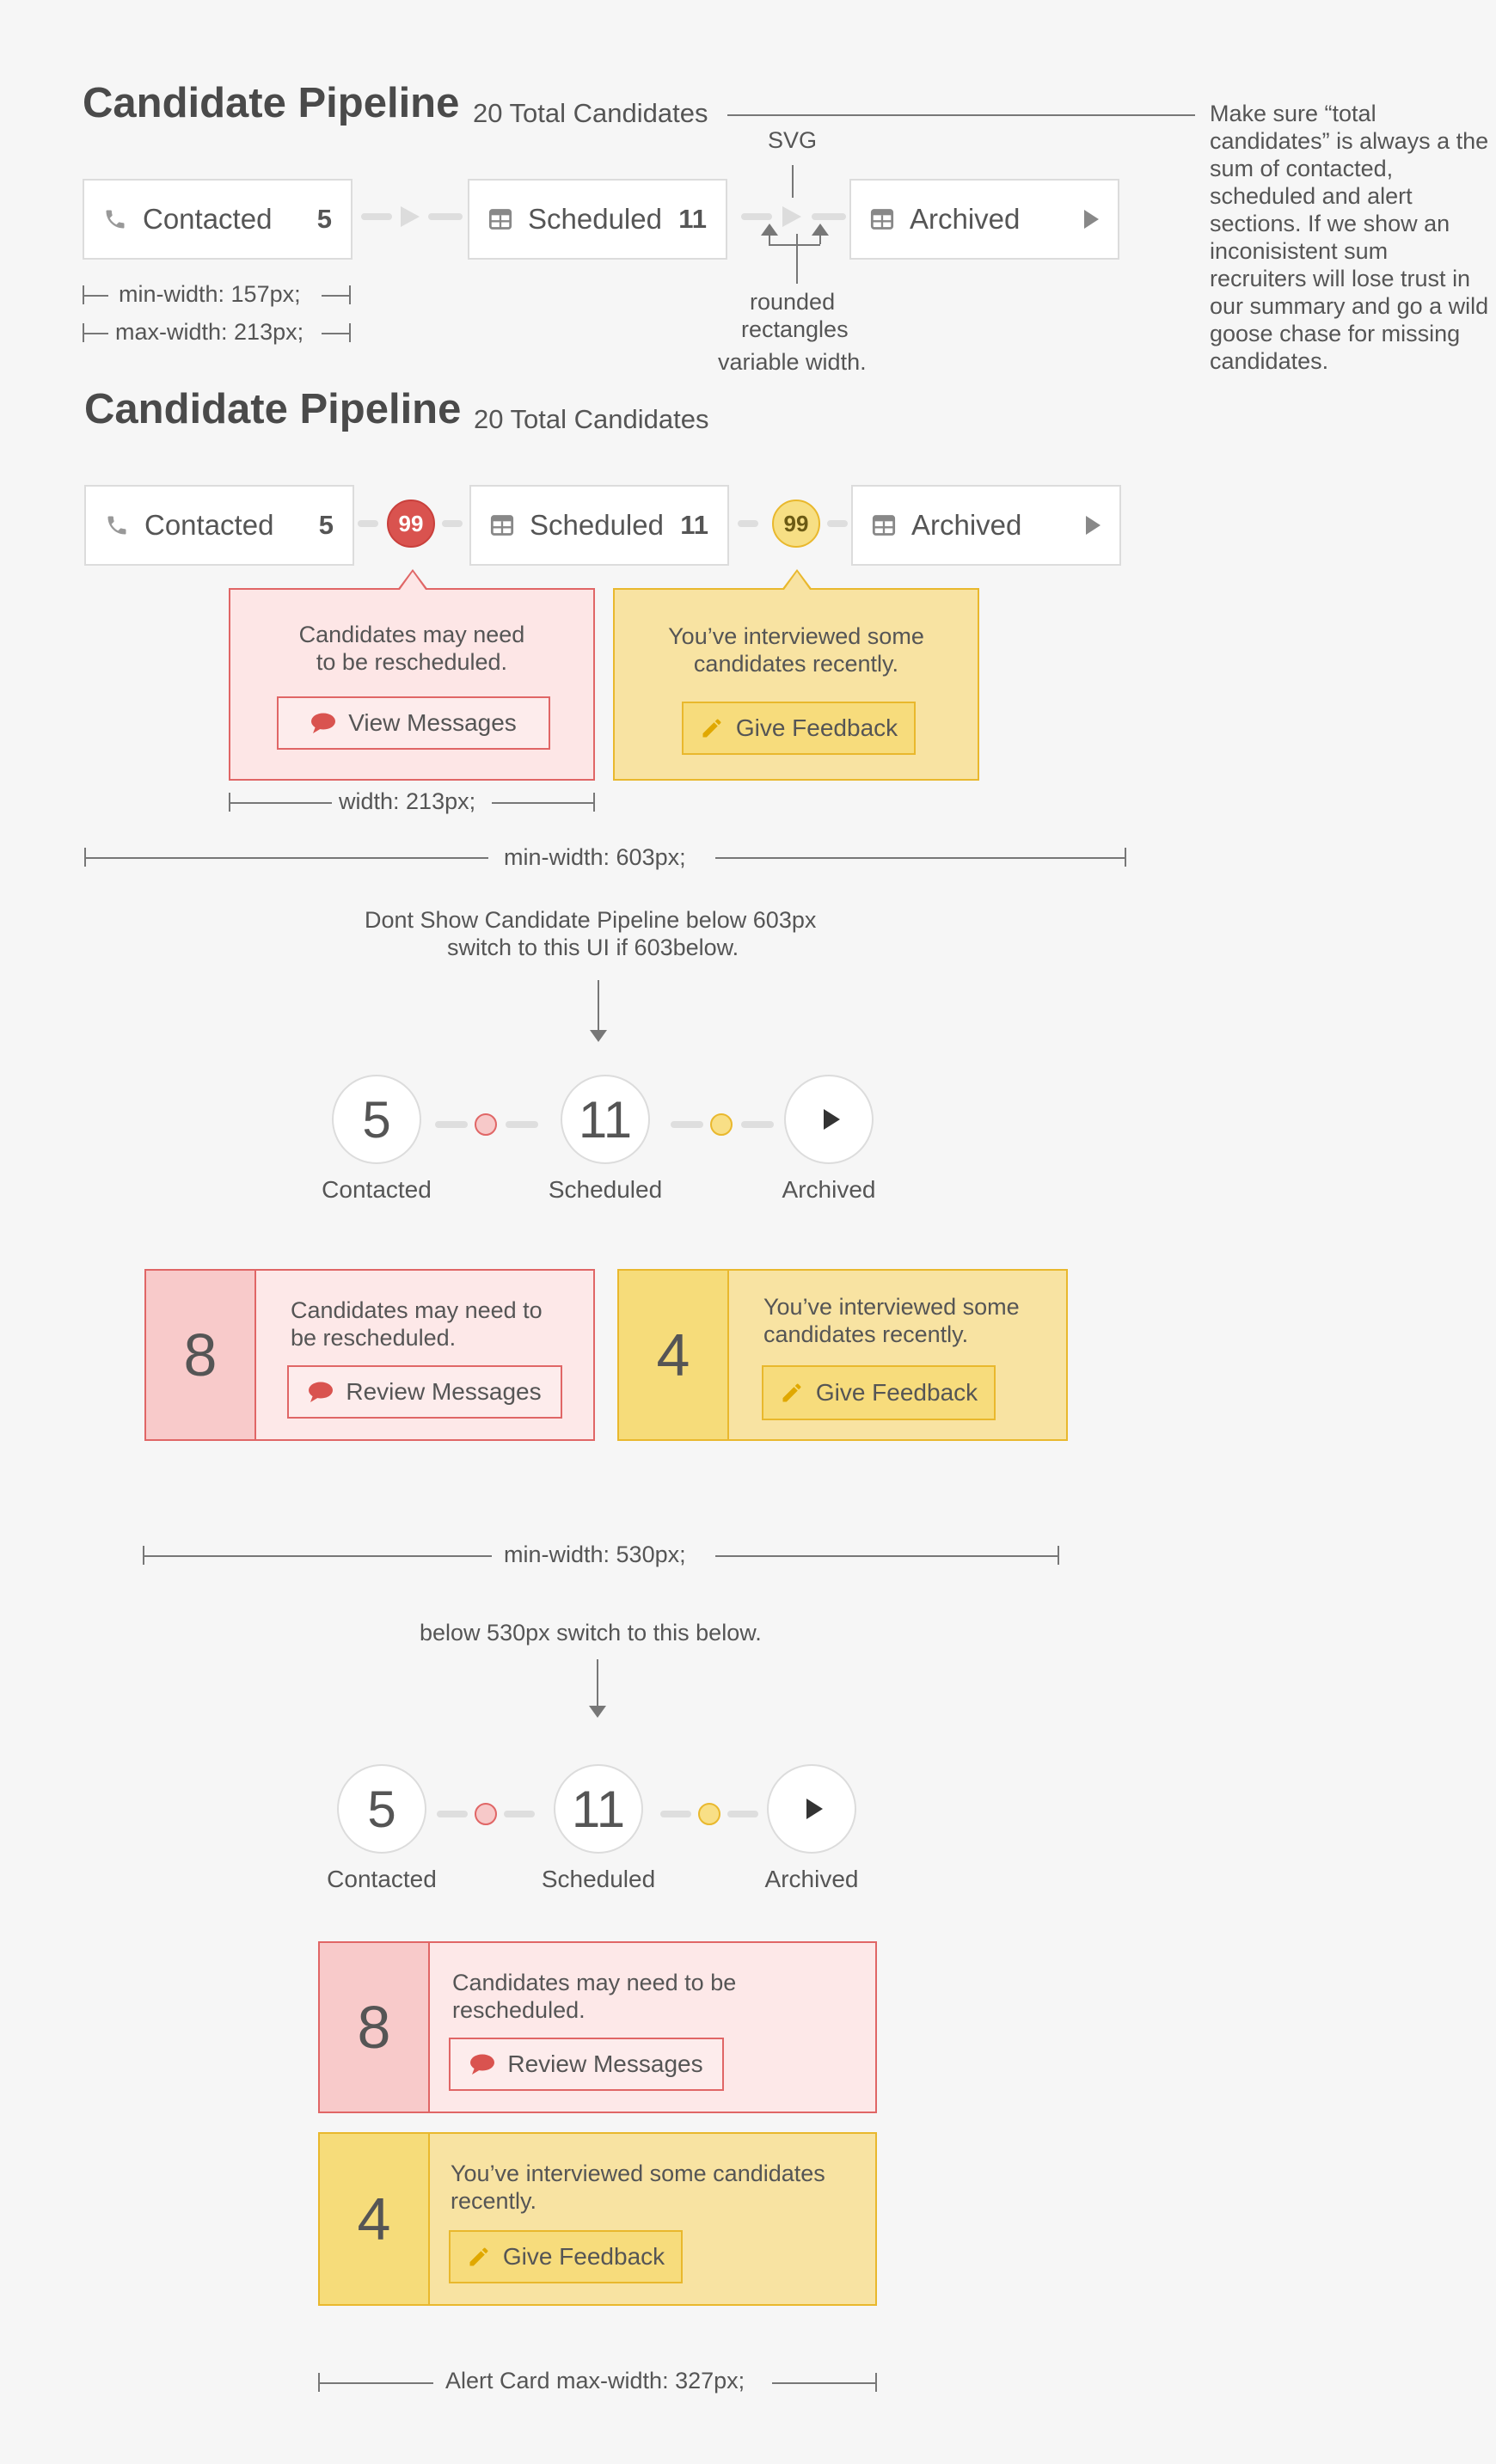  What do you see at coordinates (791, 216) in the screenshot?
I see `svg-arrow-icon` at bounding box center [791, 216].